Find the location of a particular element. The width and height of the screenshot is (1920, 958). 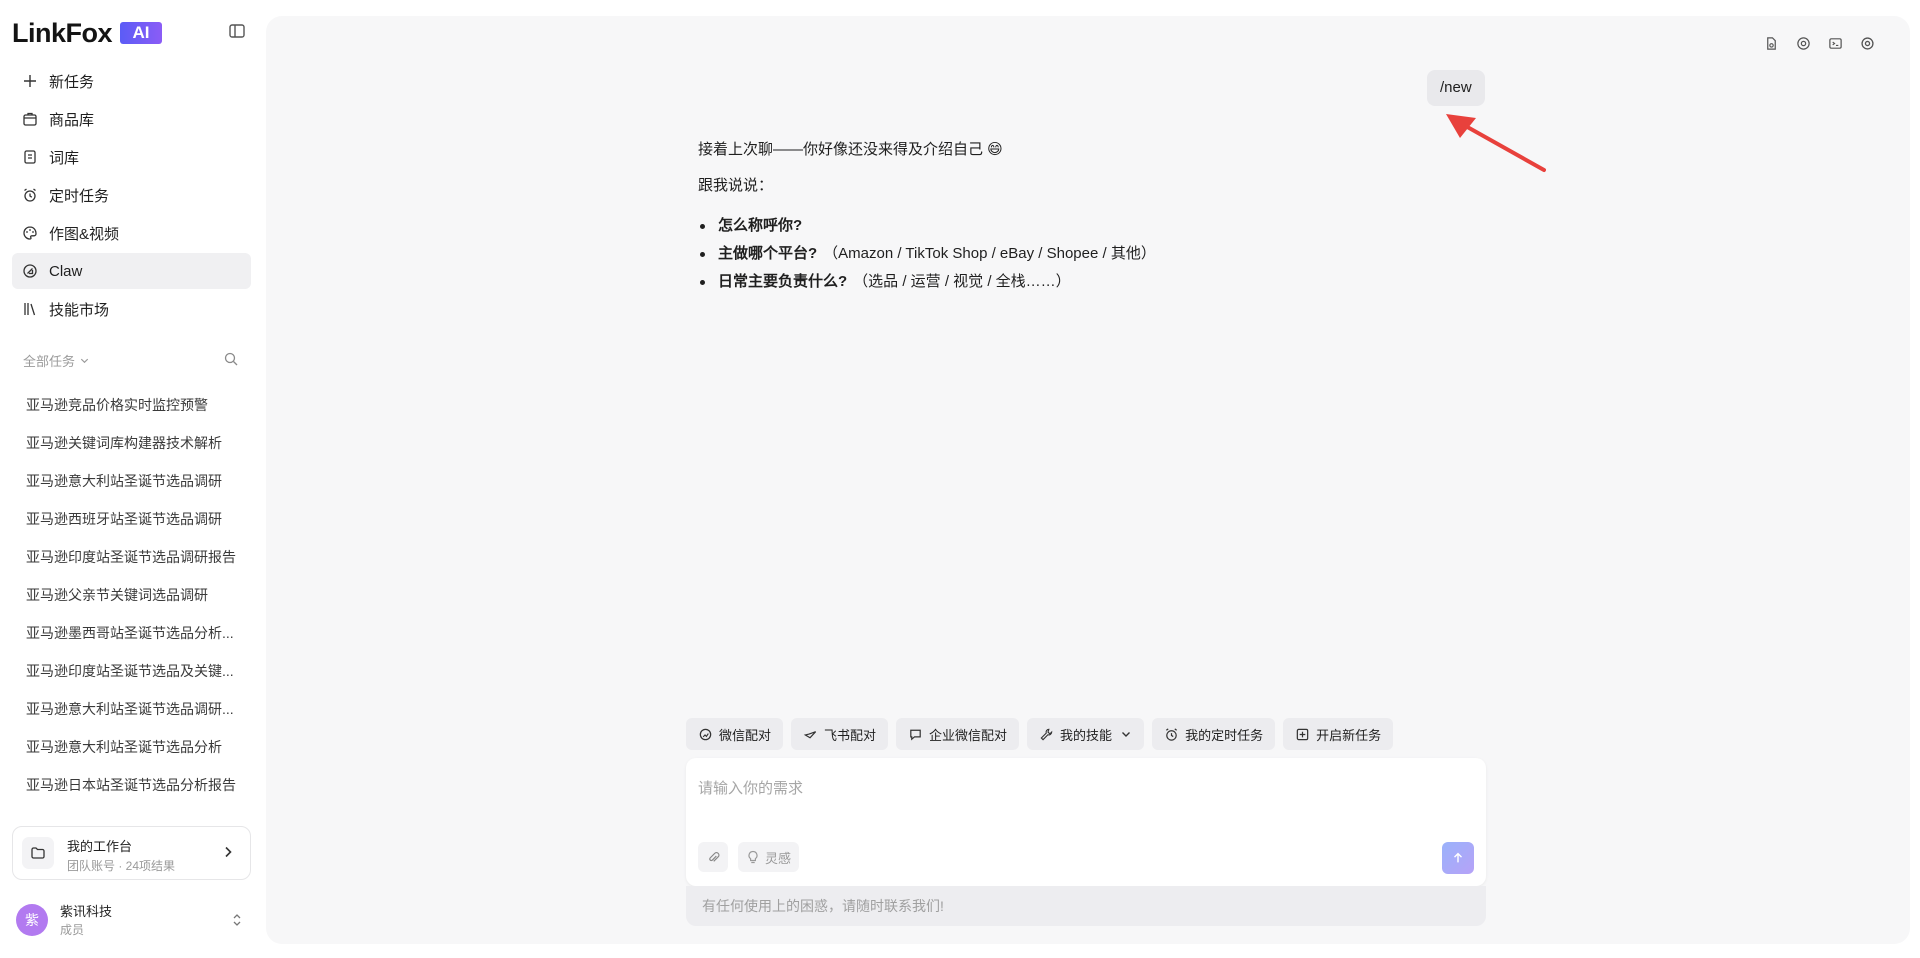

plus-square-icon is located at coordinates (1302, 734).